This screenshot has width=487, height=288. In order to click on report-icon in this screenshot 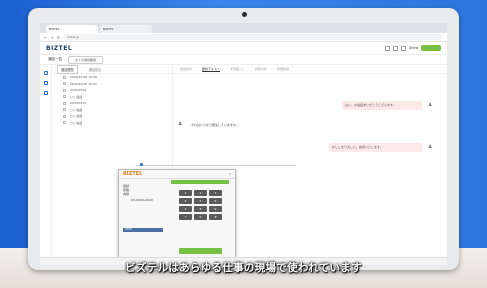, I will do `click(45, 83)`.